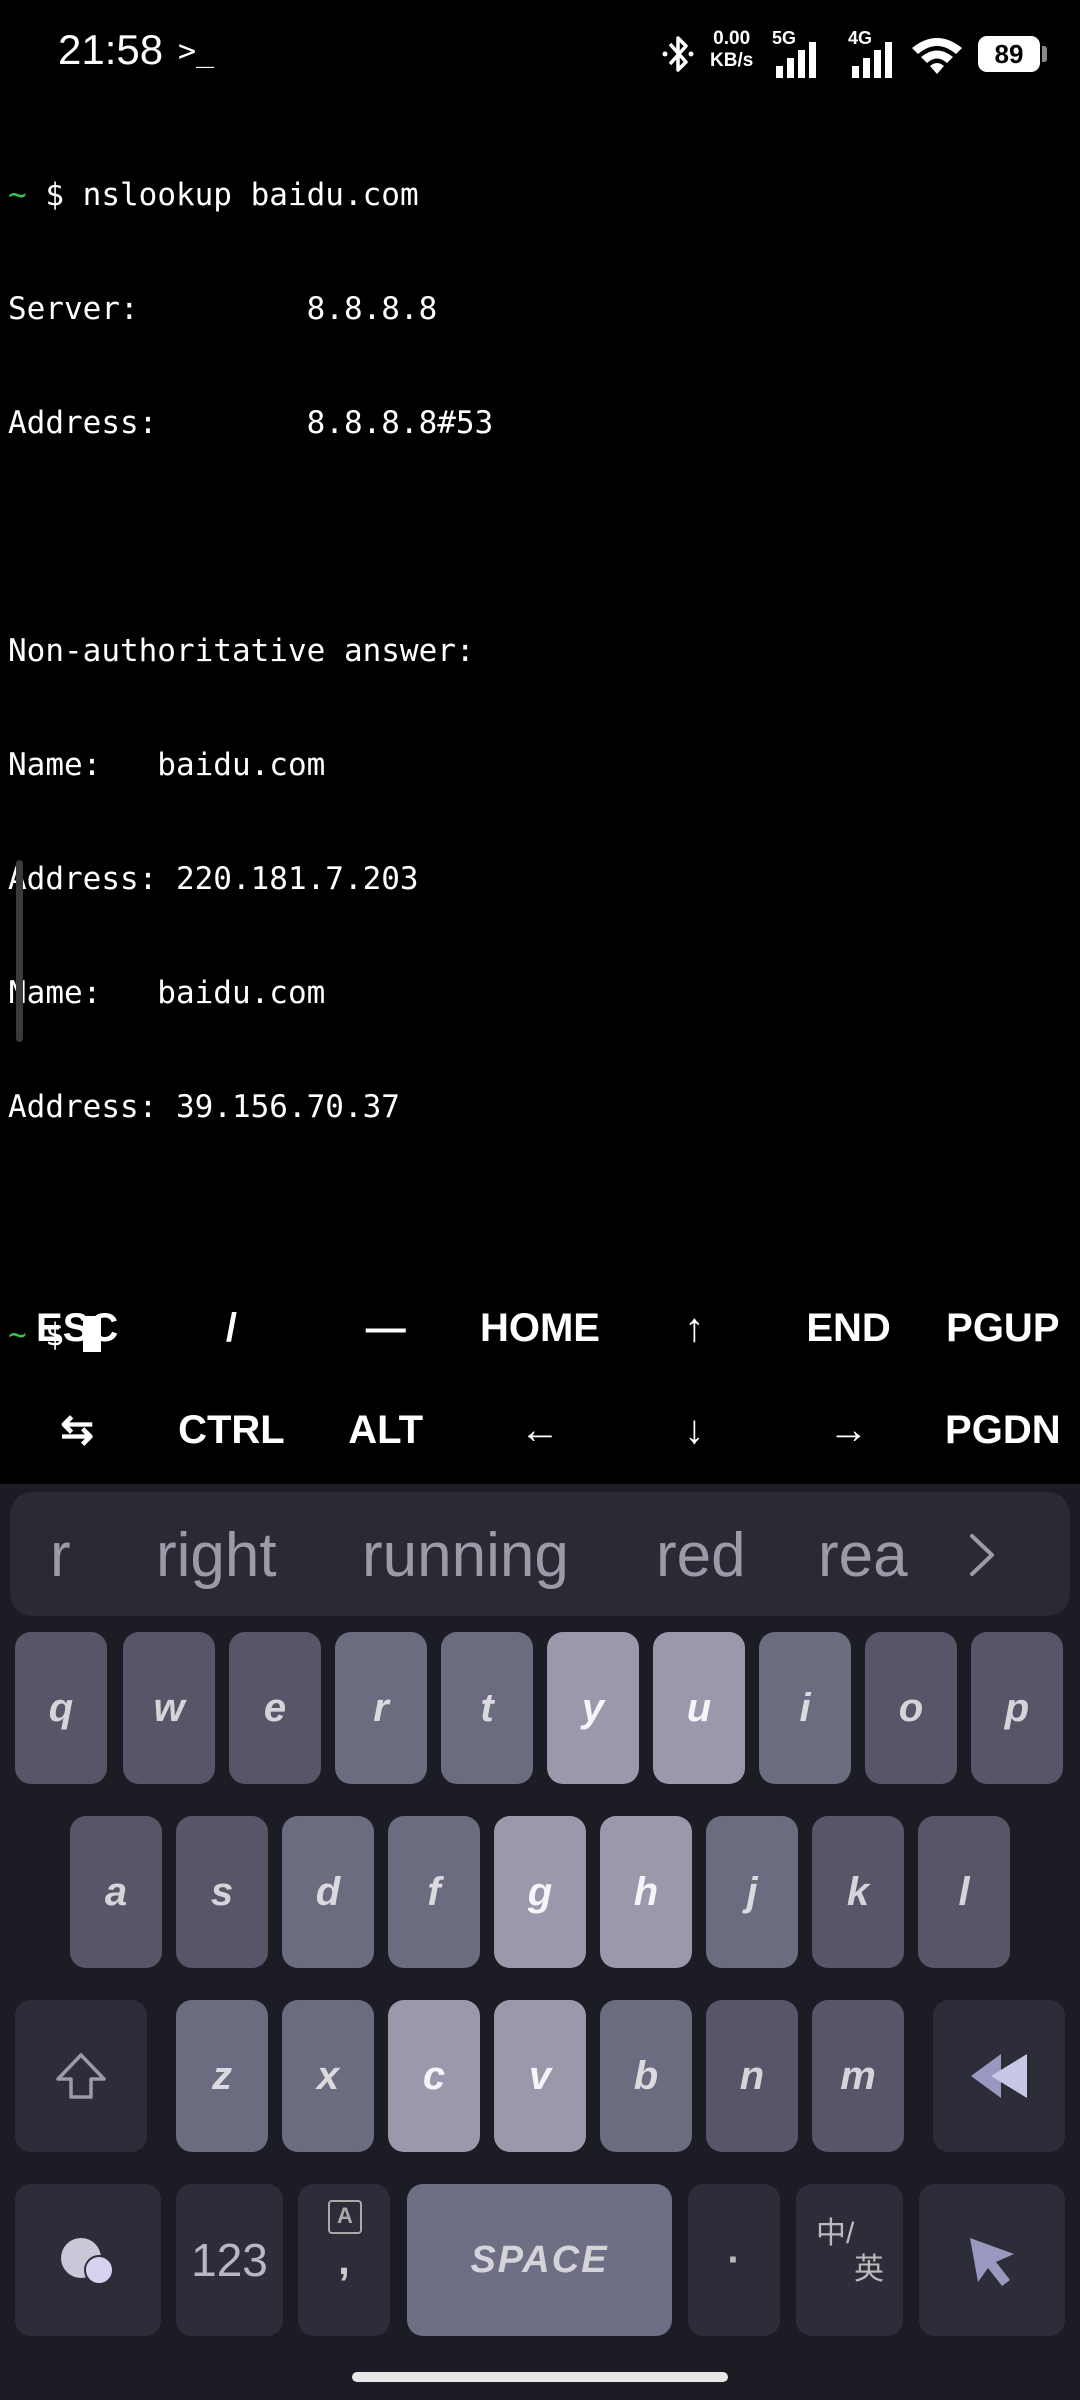  I want to click on scroll-handle, so click(19, 951).